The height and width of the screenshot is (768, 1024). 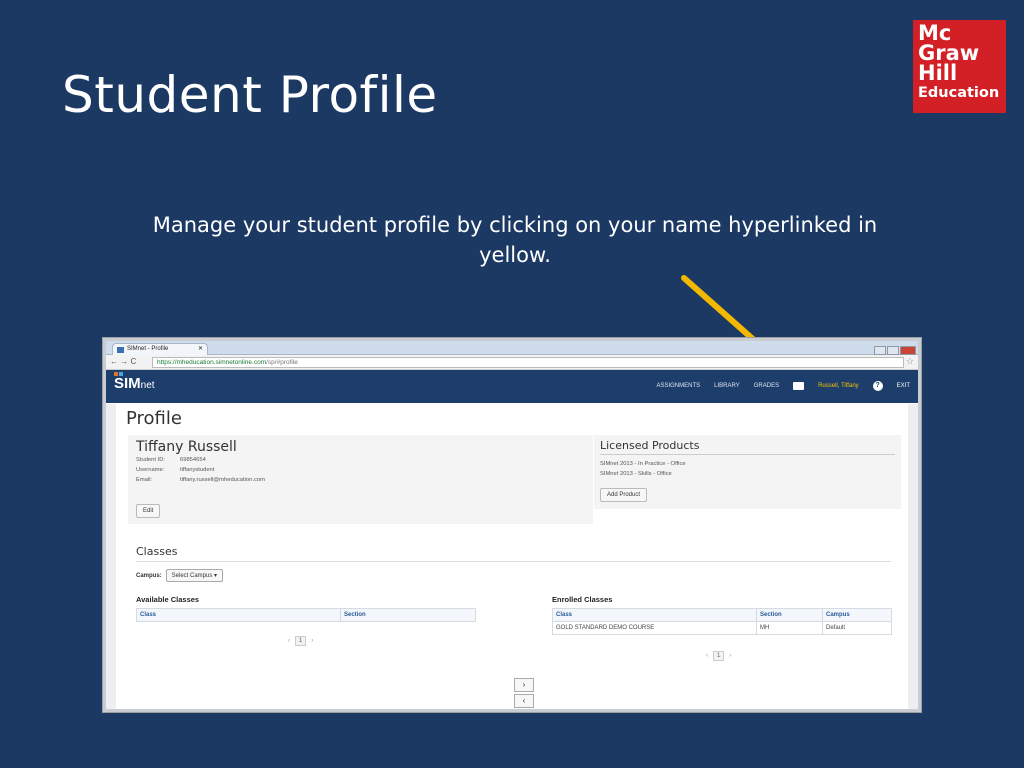 What do you see at coordinates (524, 701) in the screenshot?
I see `move-left-button: ‹` at bounding box center [524, 701].